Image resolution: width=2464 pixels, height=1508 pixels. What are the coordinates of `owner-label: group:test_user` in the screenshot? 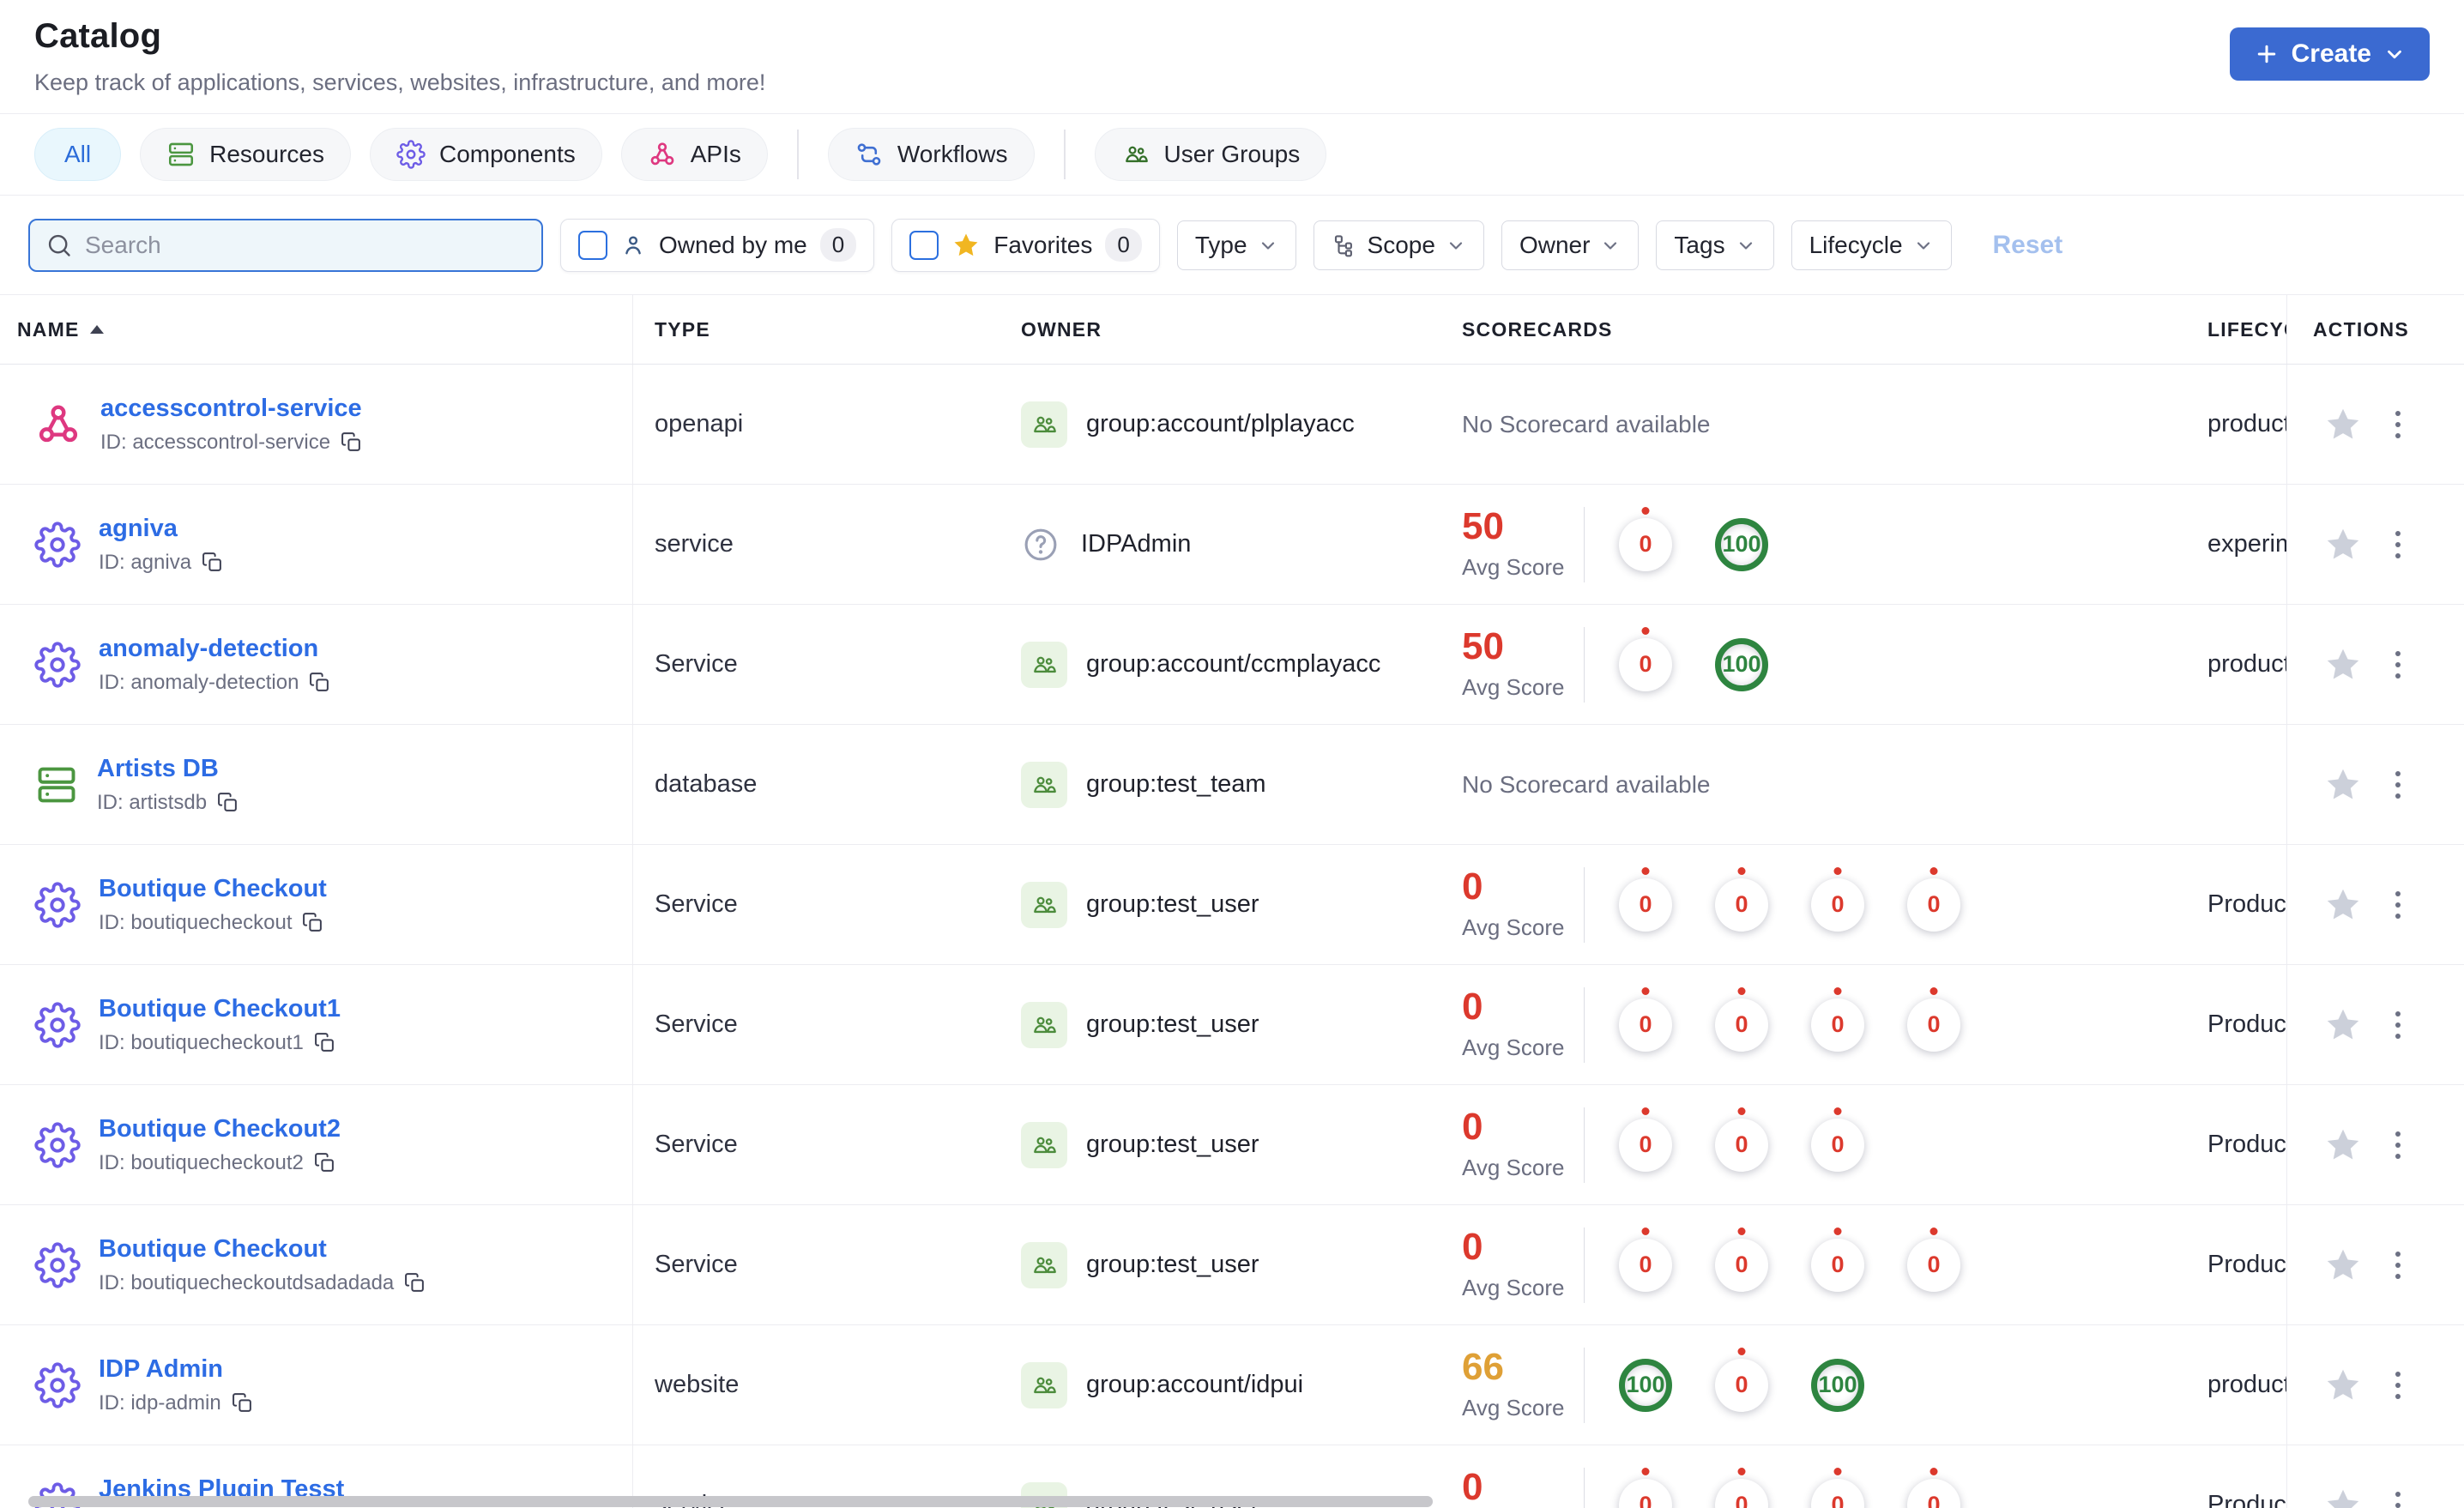 It's located at (1172, 1024).